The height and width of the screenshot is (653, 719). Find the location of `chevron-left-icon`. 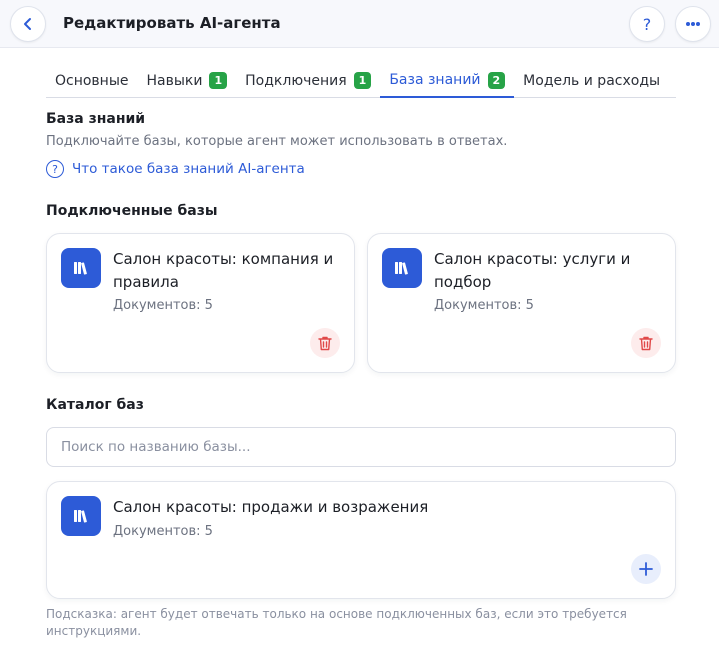

chevron-left-icon is located at coordinates (27, 24).